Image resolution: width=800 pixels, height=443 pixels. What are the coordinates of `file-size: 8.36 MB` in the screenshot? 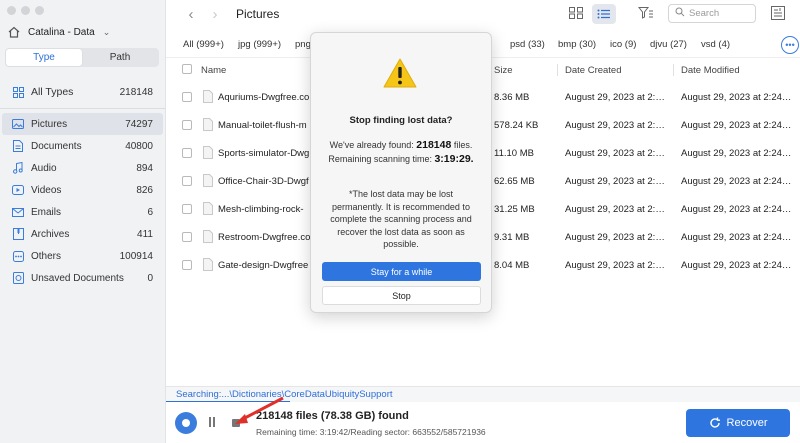 It's located at (512, 97).